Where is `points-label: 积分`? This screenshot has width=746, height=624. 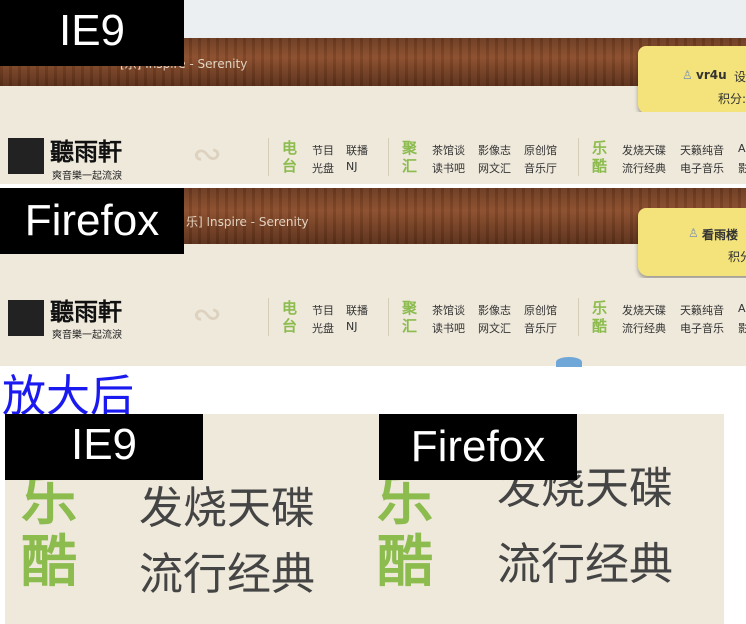 points-label: 积分 is located at coordinates (737, 257).